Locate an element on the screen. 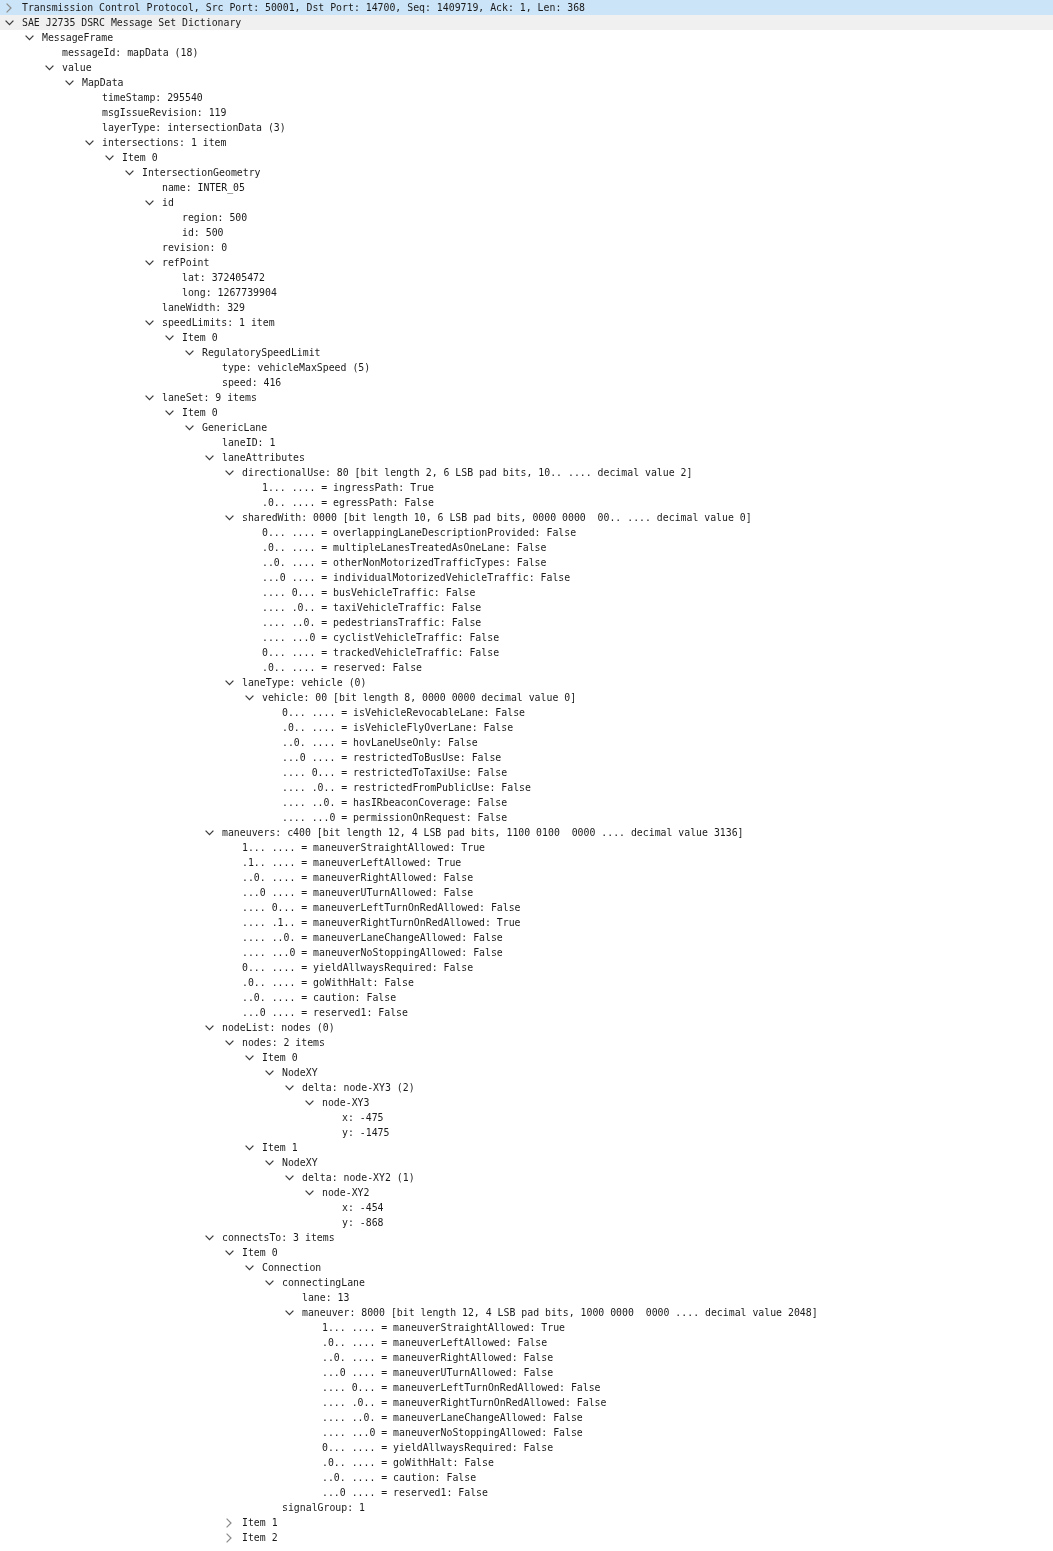  tree-item-label: maneuver: 8000 [bit length 12, 4 LSB pad bits, 1000 0000 0000 .... decimal value 2048] is located at coordinates (560, 1312).